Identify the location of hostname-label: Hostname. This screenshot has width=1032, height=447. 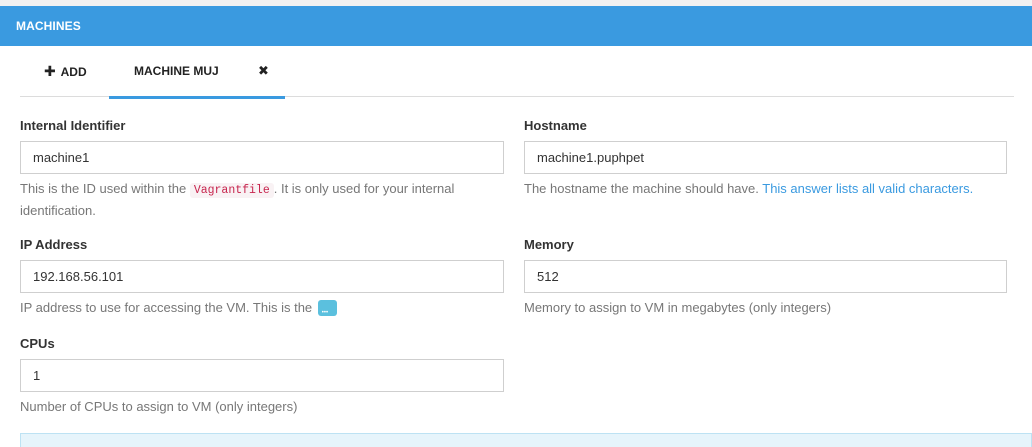
(555, 125).